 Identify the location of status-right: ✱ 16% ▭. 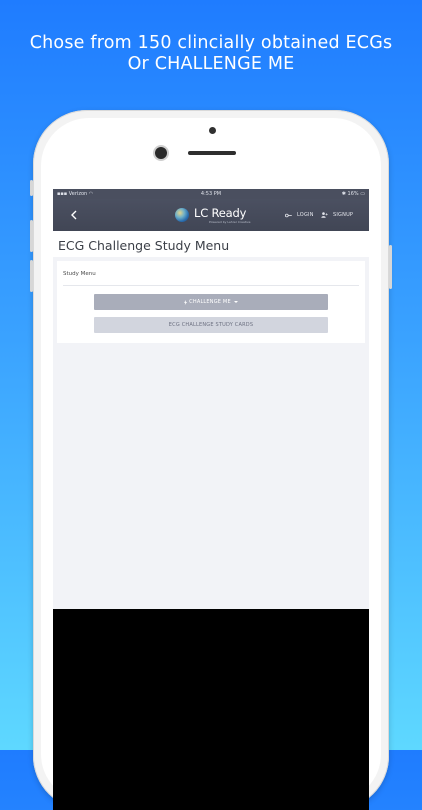
(353, 194).